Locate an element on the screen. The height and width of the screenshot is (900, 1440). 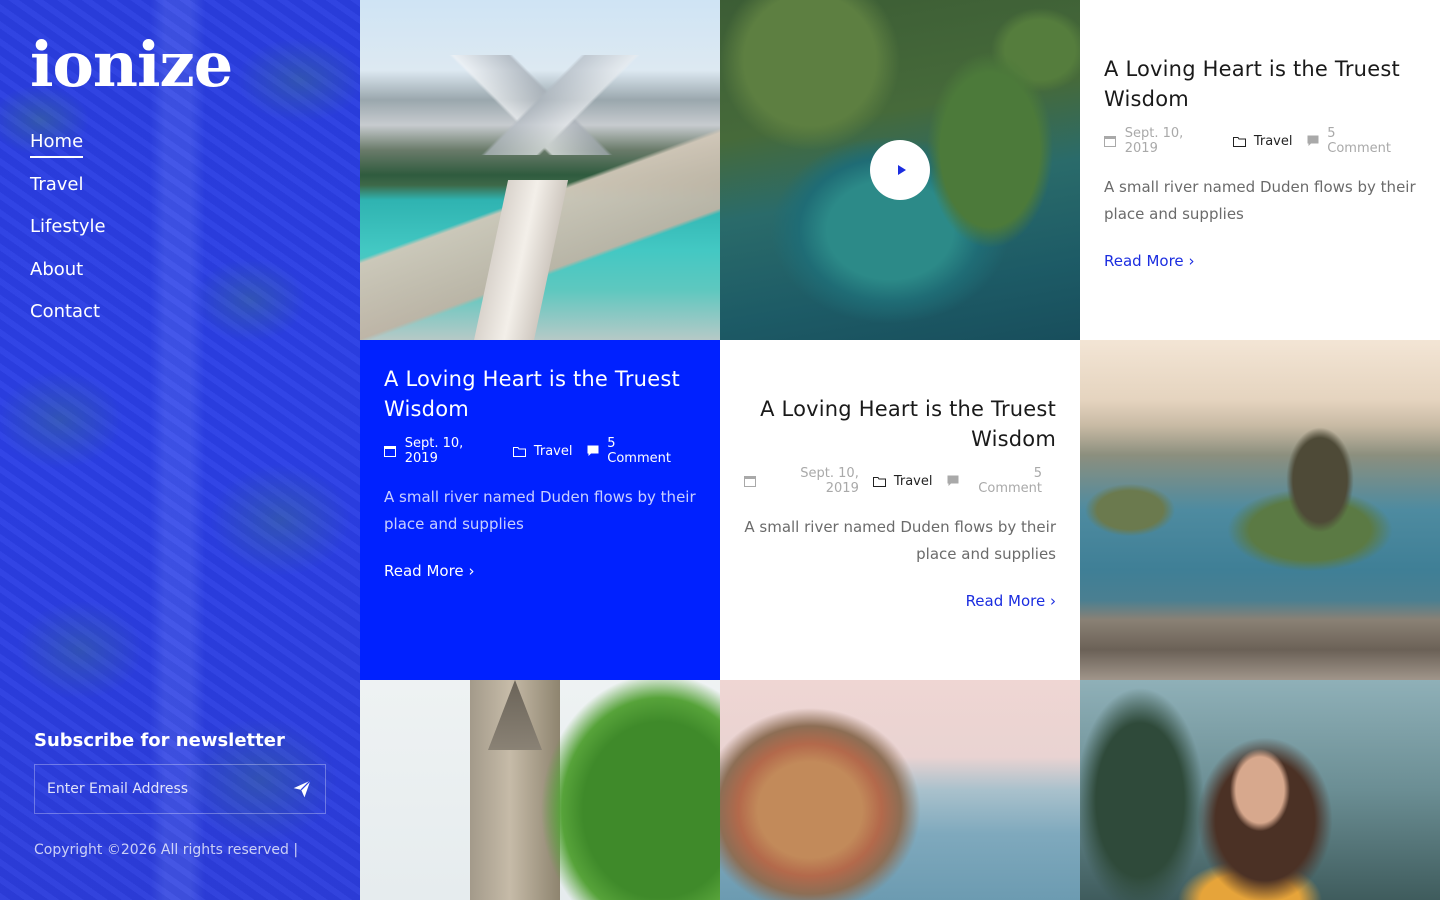
site-logo: ionize is located at coordinates (131, 65).